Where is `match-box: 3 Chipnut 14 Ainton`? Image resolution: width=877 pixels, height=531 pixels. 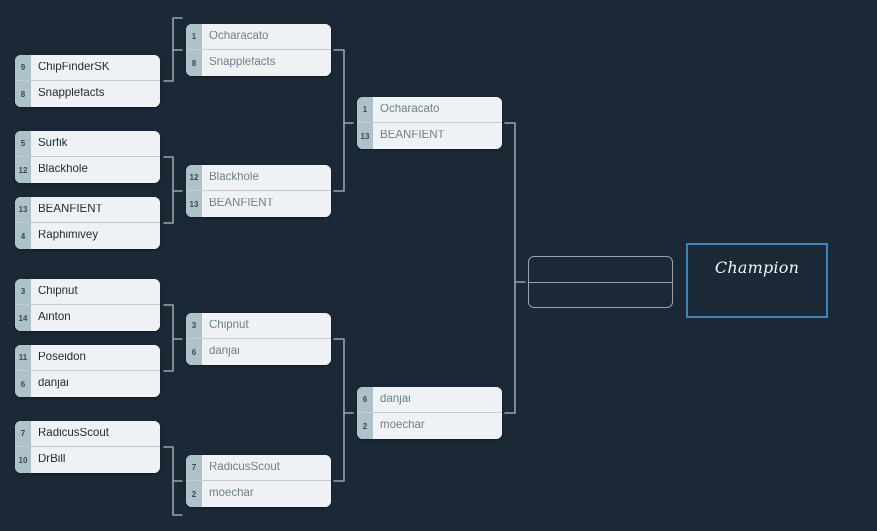
match-box: 3 Chipnut 14 Ainton is located at coordinates (87, 305).